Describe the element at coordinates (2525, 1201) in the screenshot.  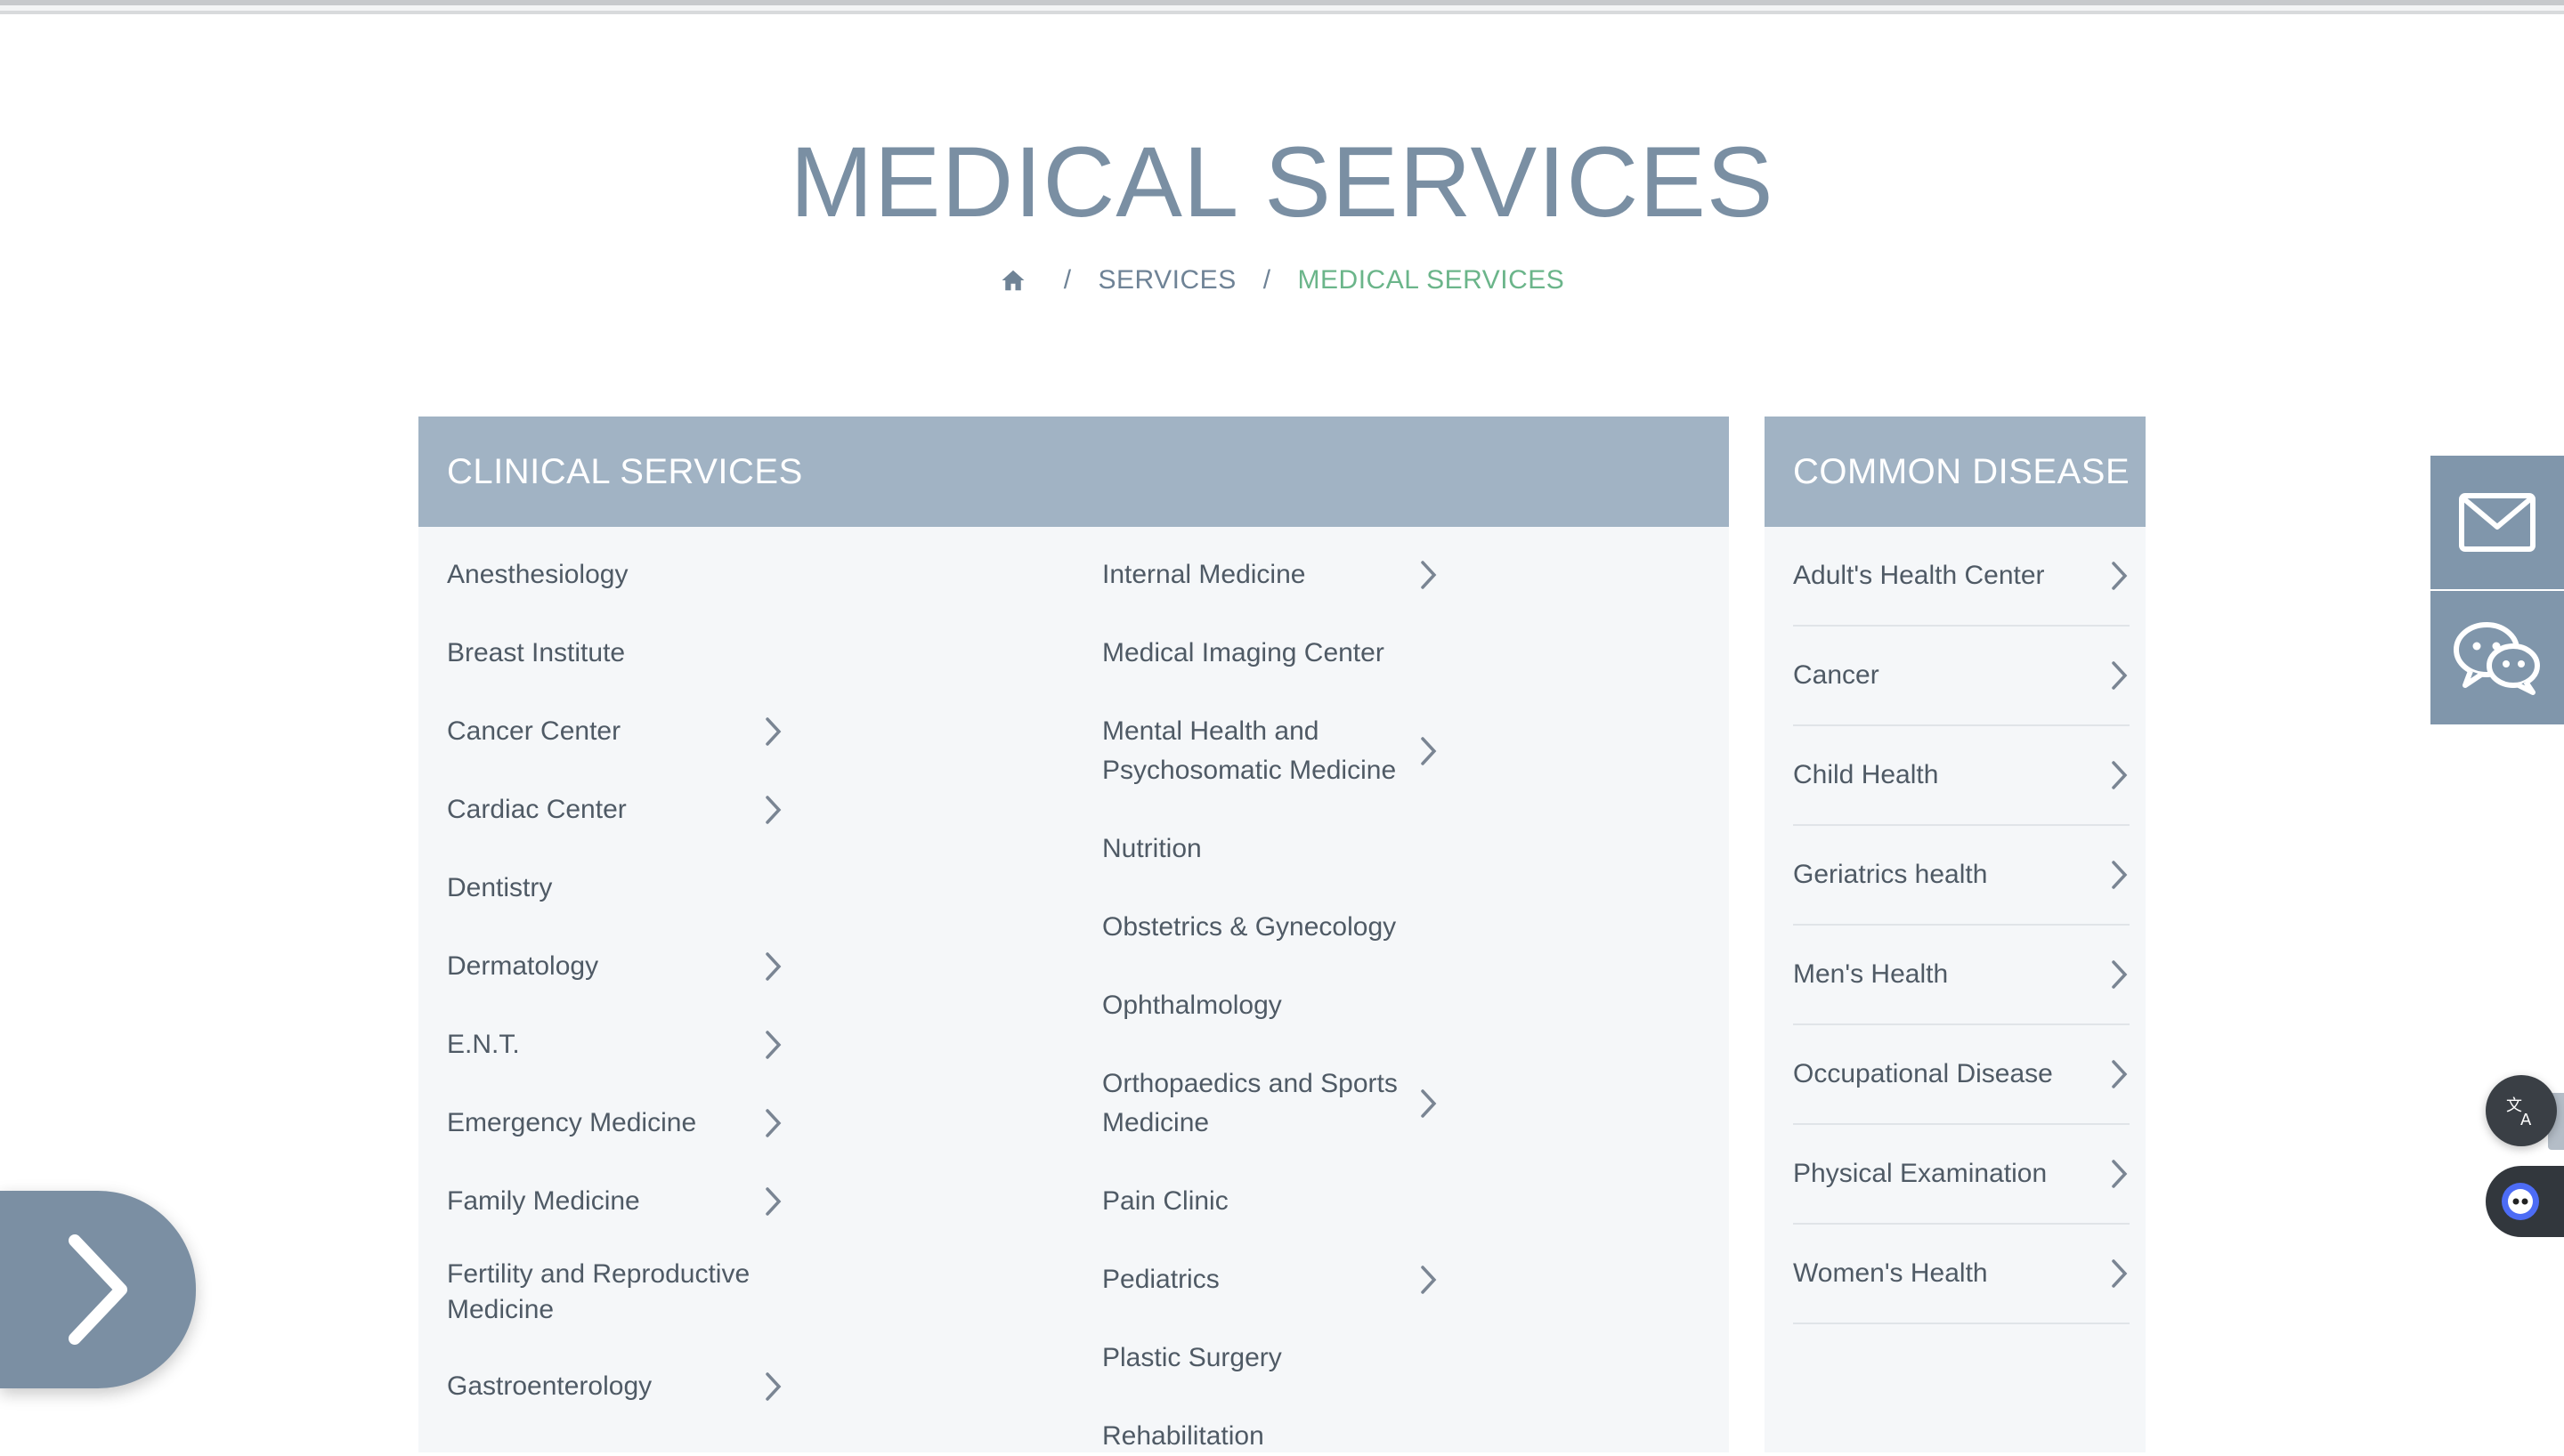
I see `assistant-button` at that location.